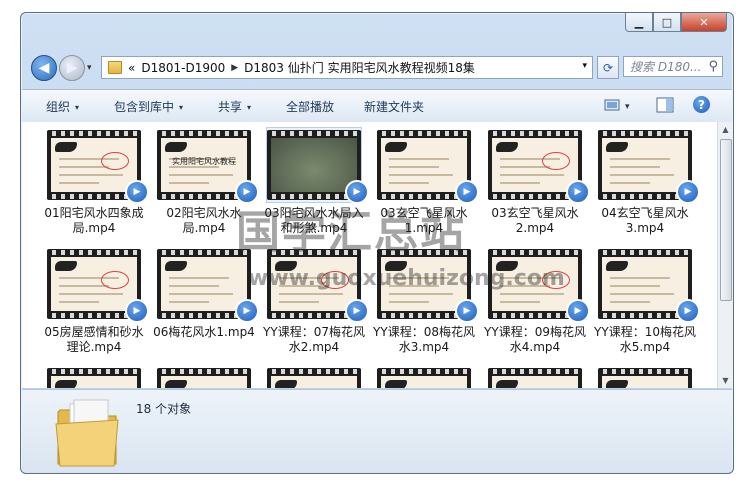 This screenshot has height=488, width=752. I want to click on breadcrumb-d1801: D1801-D1900, so click(183, 68).